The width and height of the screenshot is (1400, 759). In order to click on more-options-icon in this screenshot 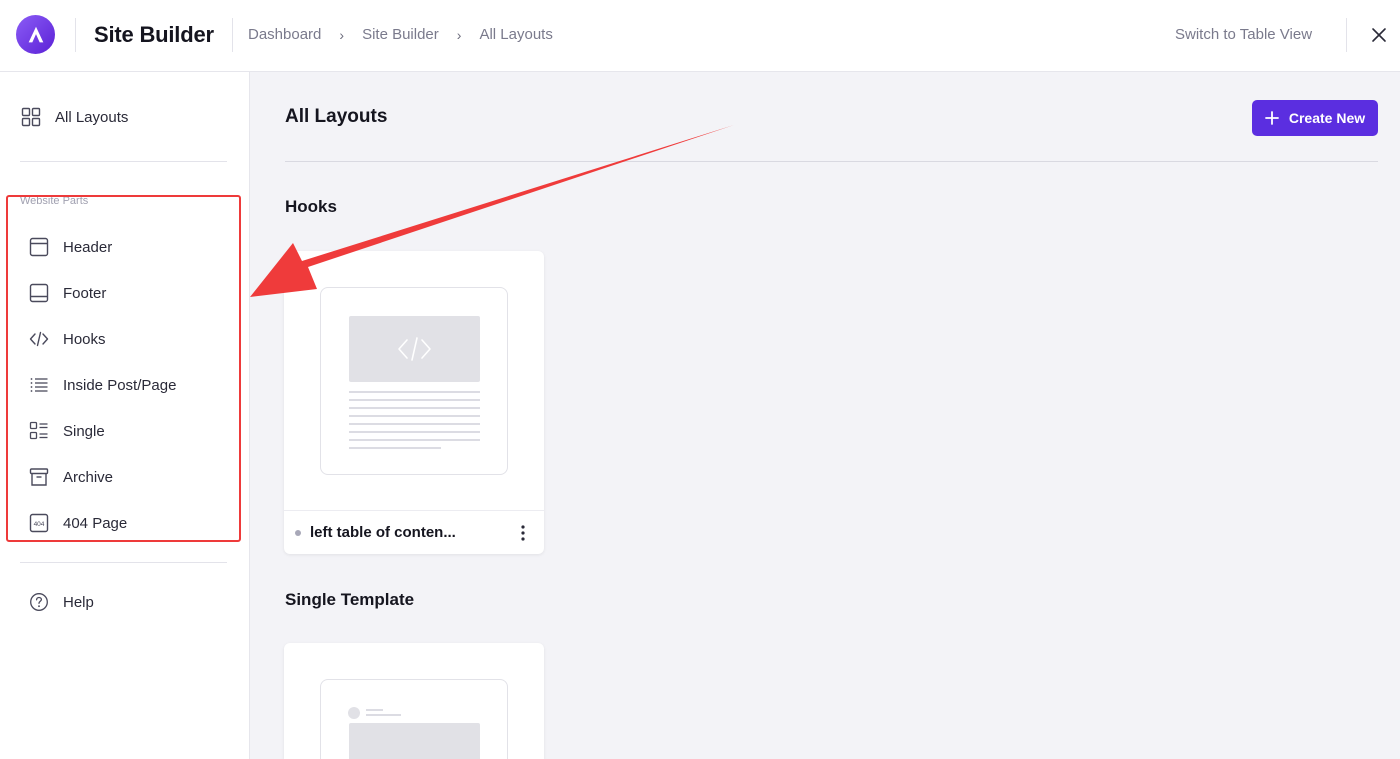, I will do `click(523, 533)`.